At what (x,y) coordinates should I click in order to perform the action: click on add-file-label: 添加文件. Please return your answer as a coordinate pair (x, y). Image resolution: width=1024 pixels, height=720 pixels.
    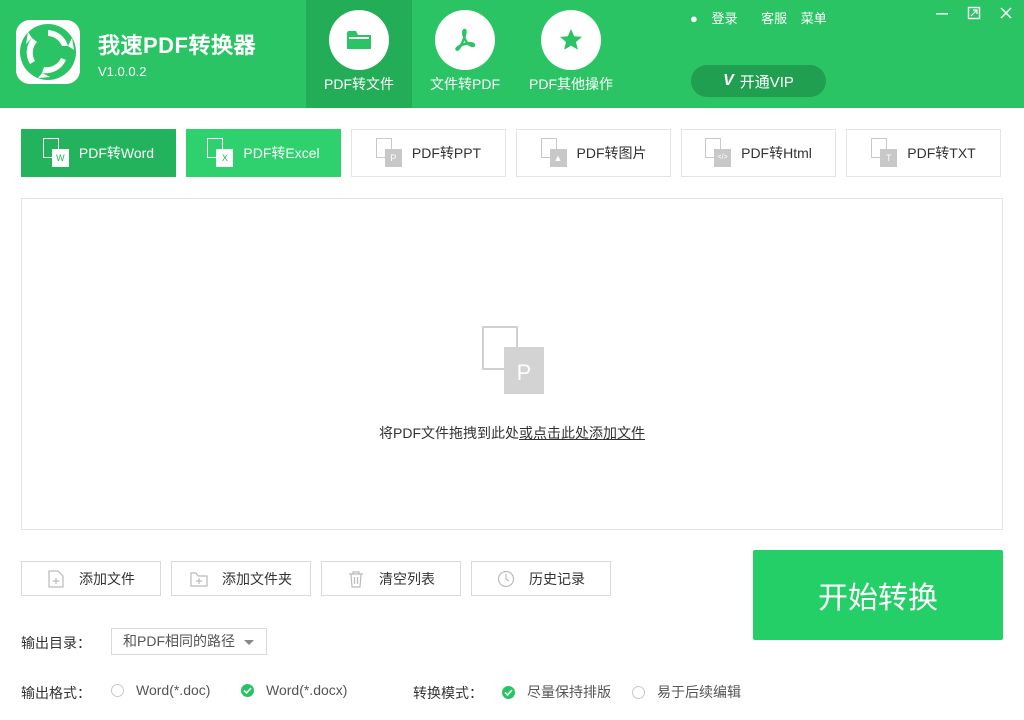
    Looking at the image, I should click on (107, 578).